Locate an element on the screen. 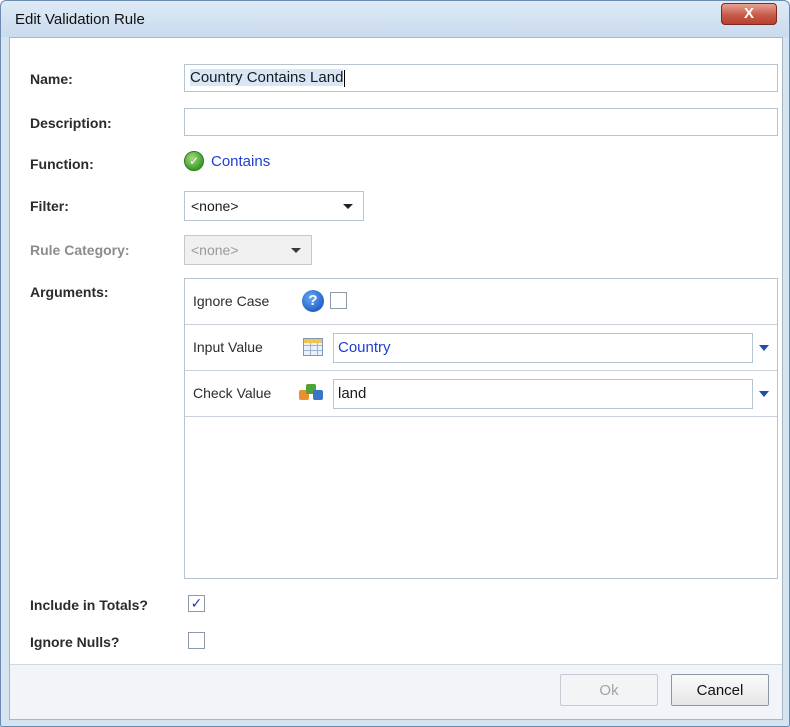 This screenshot has width=790, height=727. rule-category-dropdown: <none> is located at coordinates (248, 250).